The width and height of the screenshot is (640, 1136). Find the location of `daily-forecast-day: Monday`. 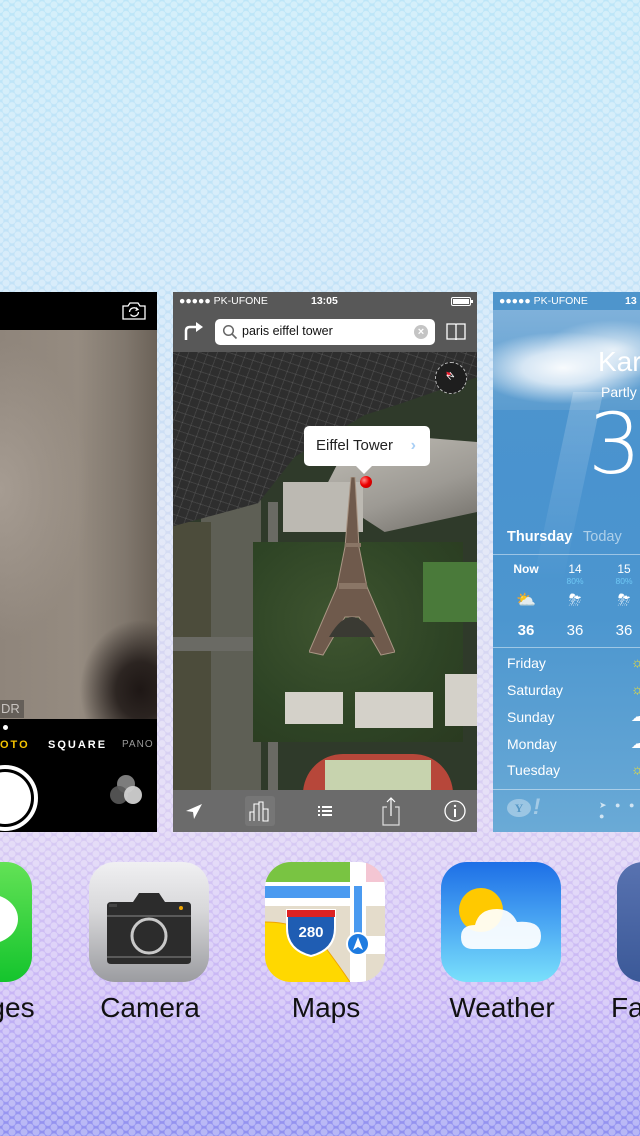

daily-forecast-day: Monday is located at coordinates (532, 744).